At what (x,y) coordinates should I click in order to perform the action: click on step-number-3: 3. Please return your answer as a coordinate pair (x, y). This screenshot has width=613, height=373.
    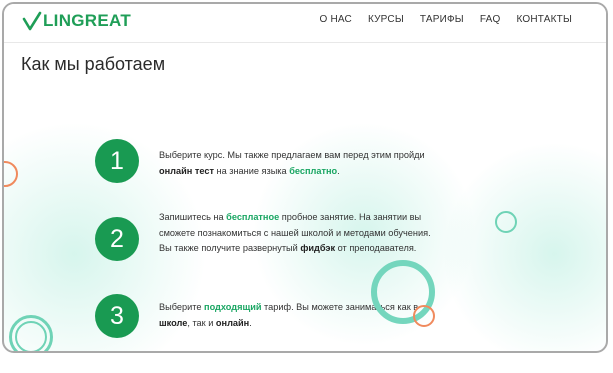
    Looking at the image, I should click on (117, 316).